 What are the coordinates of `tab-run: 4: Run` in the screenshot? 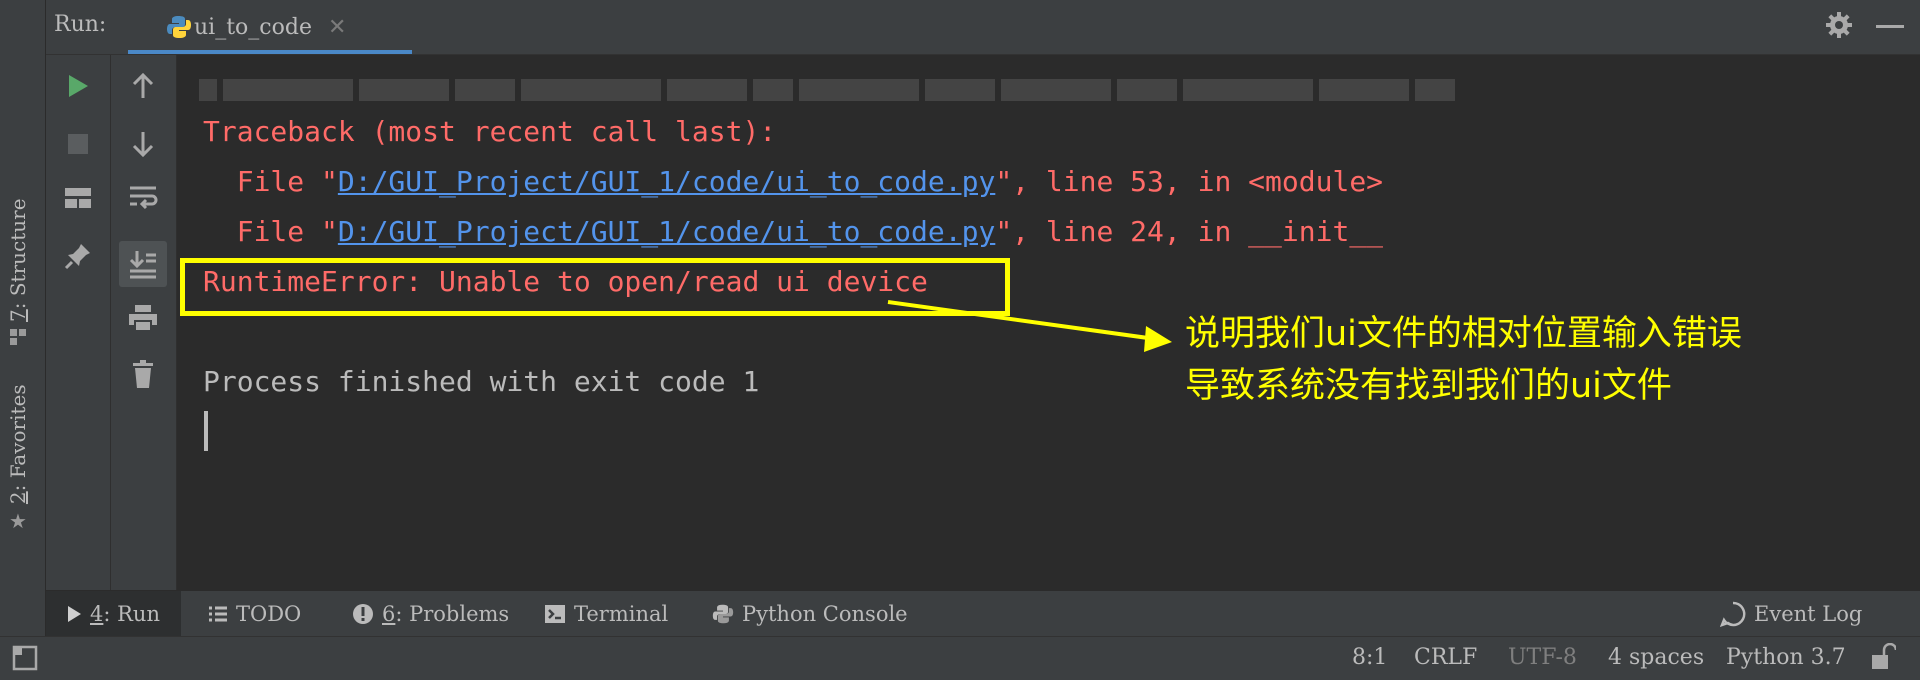 It's located at (113, 613).